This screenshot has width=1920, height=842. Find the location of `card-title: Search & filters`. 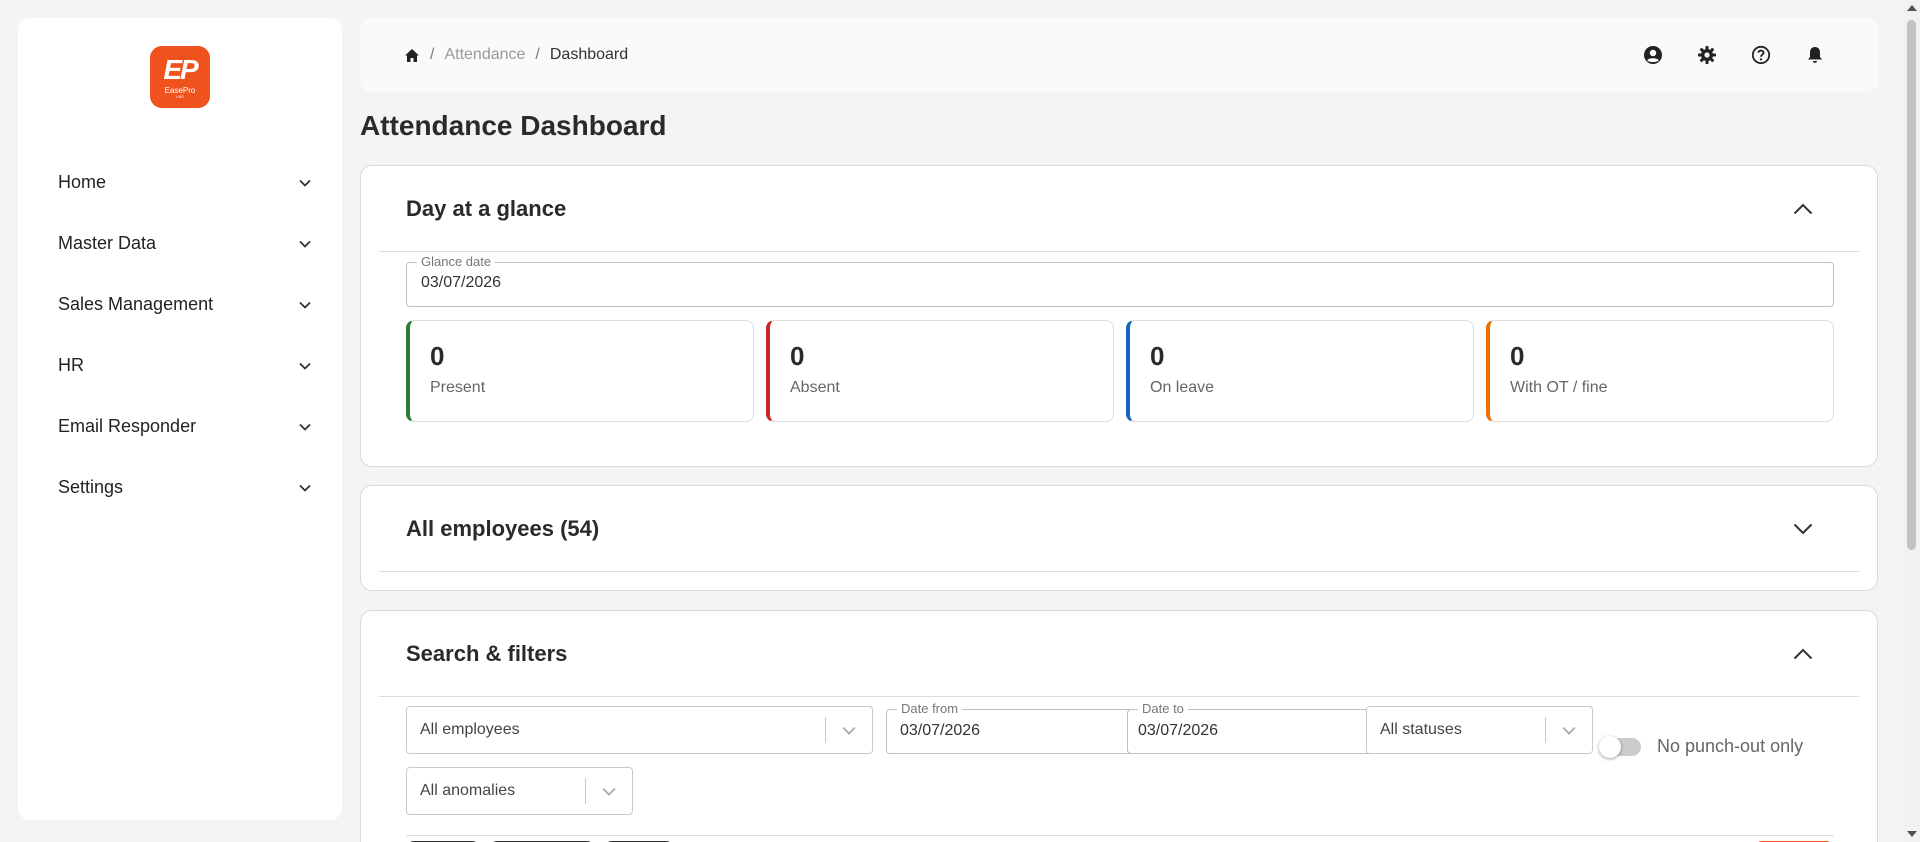

card-title: Search & filters is located at coordinates (487, 653).